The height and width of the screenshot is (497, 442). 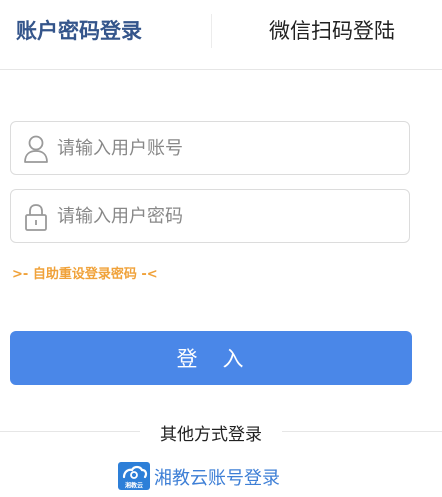 What do you see at coordinates (211, 31) in the screenshot?
I see `tab-divider` at bounding box center [211, 31].